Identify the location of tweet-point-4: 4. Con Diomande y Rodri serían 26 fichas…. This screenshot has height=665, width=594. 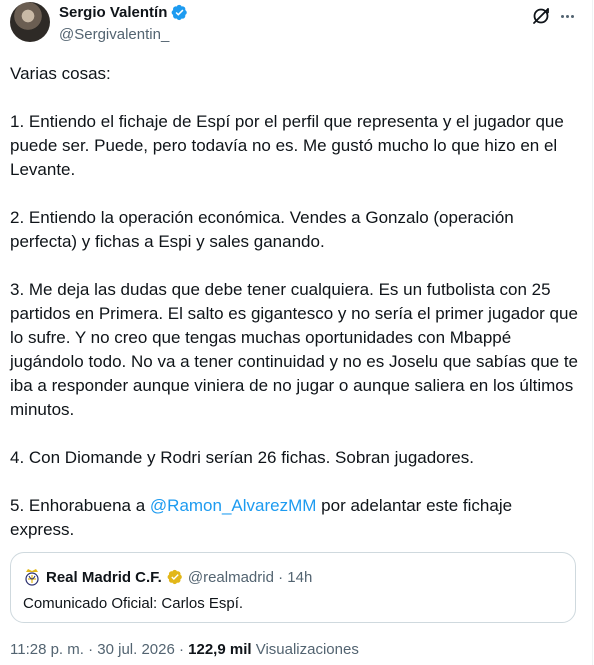
(242, 457).